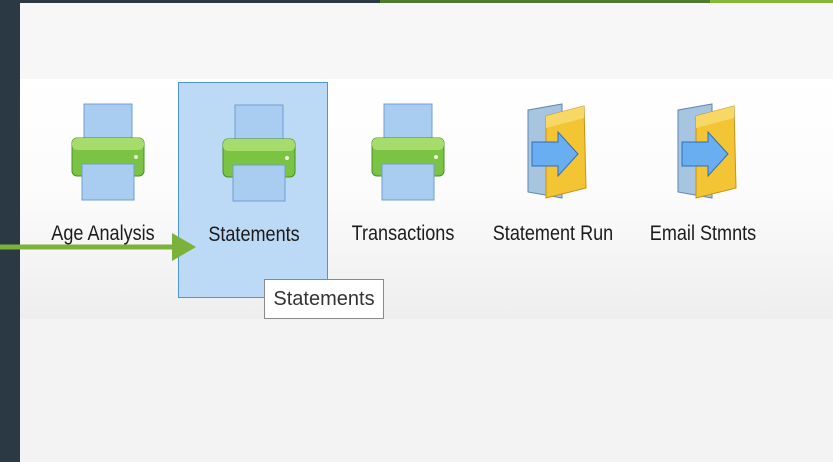 This screenshot has height=462, width=833. Describe the element at coordinates (703, 233) in the screenshot. I see `email-statements-label: Email Stmnts` at that location.